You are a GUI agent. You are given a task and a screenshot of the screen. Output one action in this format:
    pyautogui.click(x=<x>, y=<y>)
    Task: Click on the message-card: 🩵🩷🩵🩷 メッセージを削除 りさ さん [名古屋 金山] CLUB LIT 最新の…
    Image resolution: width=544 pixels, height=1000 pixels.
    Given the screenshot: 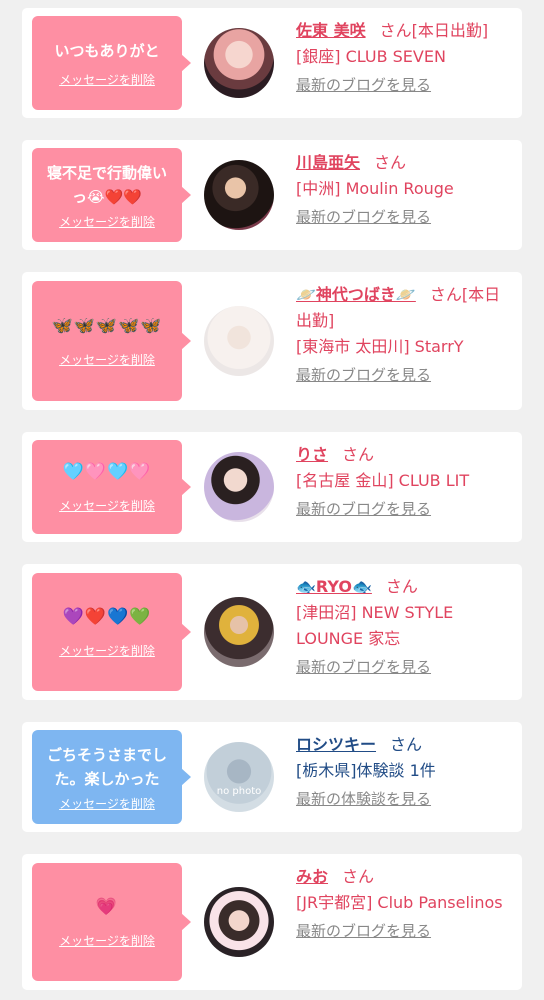 What is the action you would take?
    pyautogui.click(x=272, y=487)
    